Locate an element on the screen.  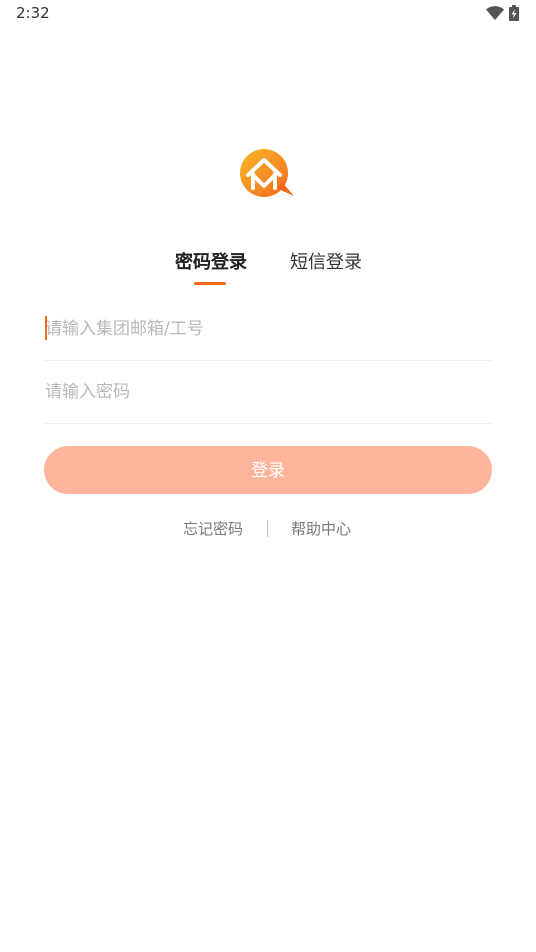
password-field is located at coordinates (268, 392).